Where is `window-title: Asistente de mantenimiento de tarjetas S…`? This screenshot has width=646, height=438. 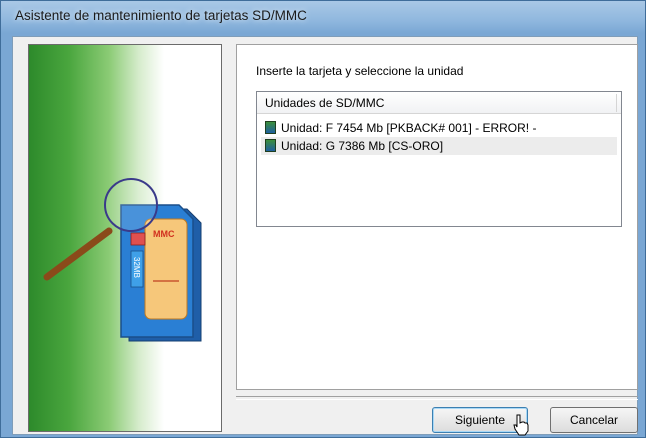 window-title: Asistente de mantenimiento de tarjetas S… is located at coordinates (161, 15).